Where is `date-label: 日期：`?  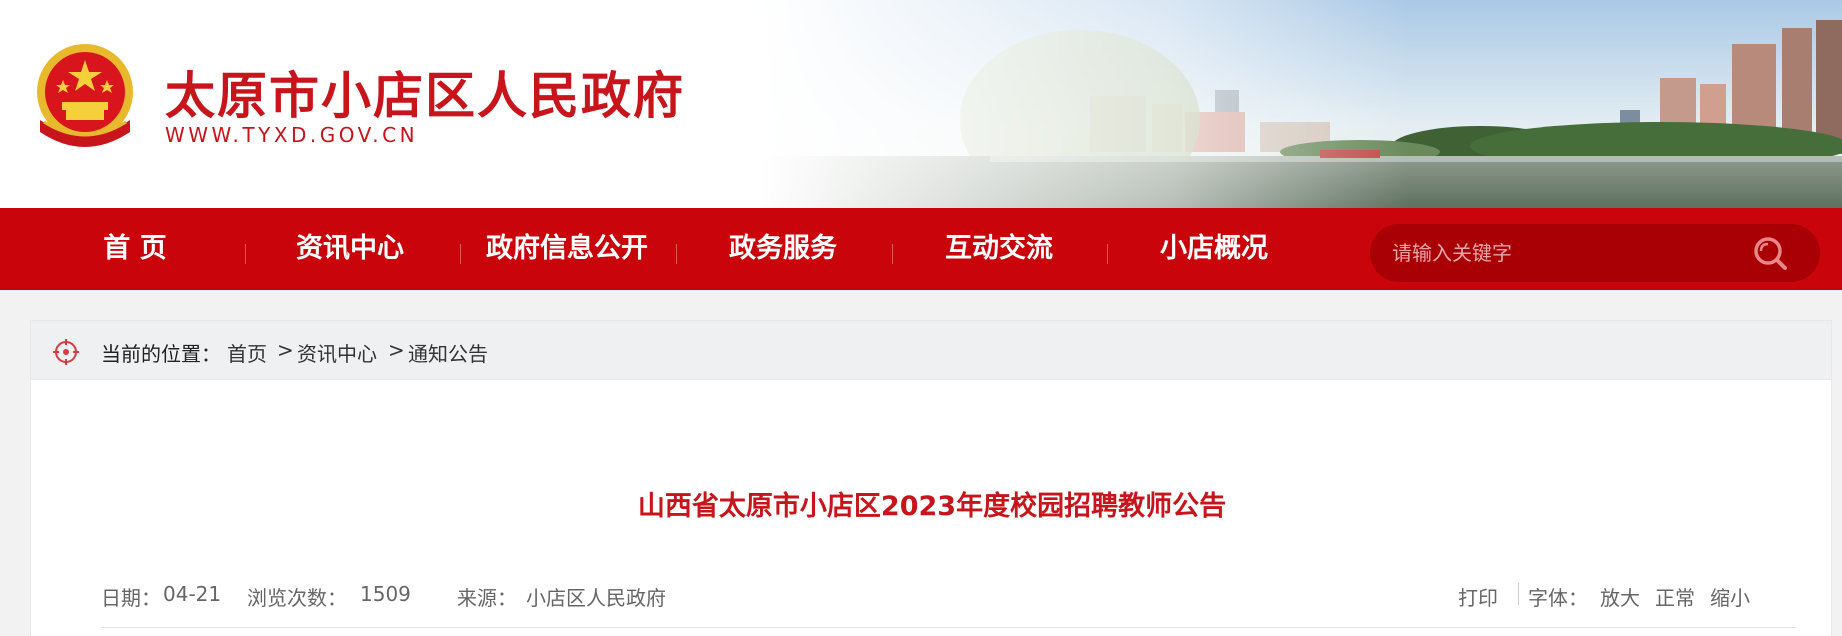 date-label: 日期： is located at coordinates (131, 598).